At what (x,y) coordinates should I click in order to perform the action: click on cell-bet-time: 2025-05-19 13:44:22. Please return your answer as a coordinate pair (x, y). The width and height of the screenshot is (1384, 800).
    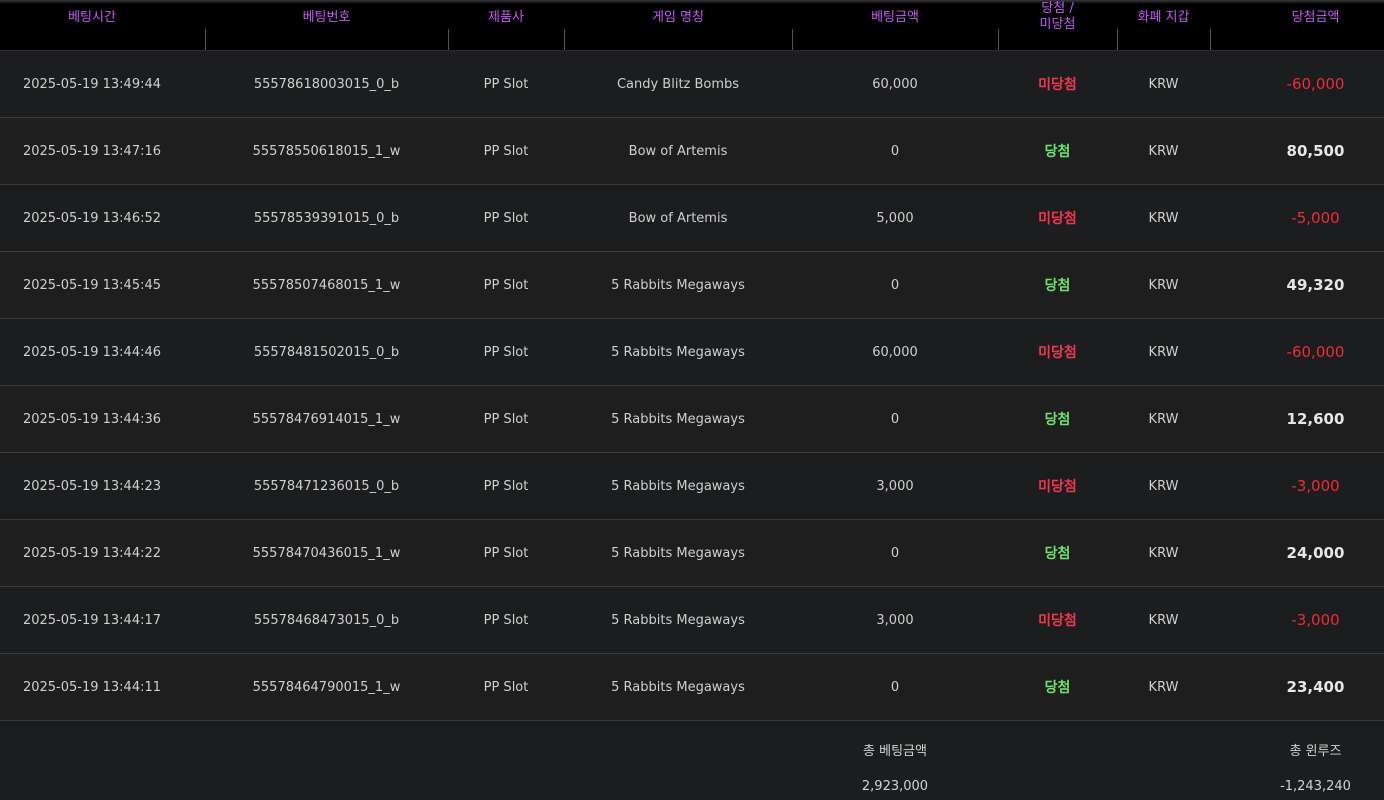
    Looking at the image, I should click on (92, 553).